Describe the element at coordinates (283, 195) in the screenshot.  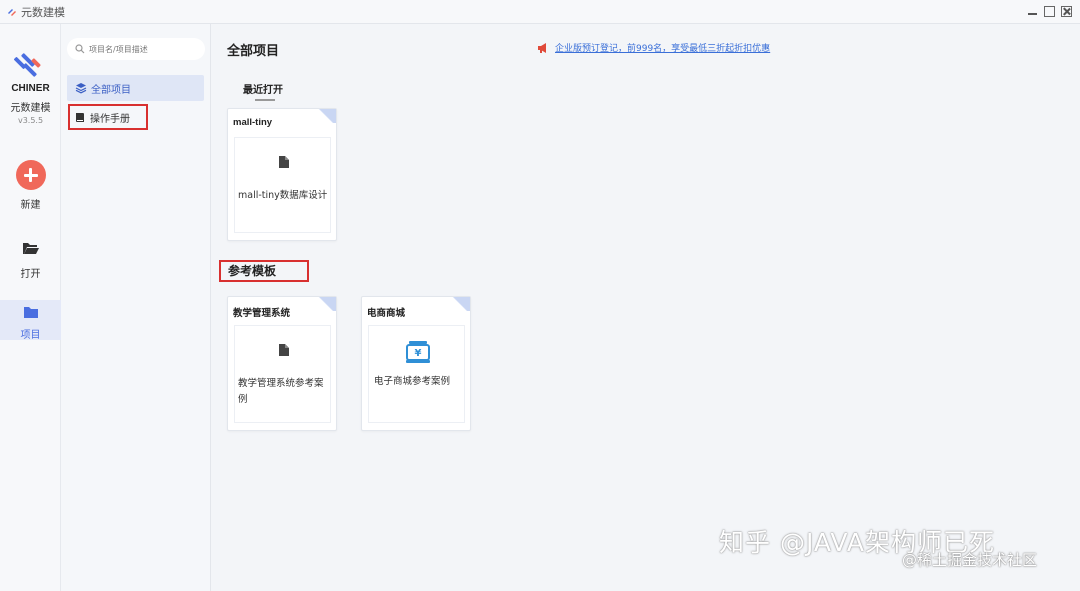
I see `project-card-desc: mall-tiny数据库设计` at that location.